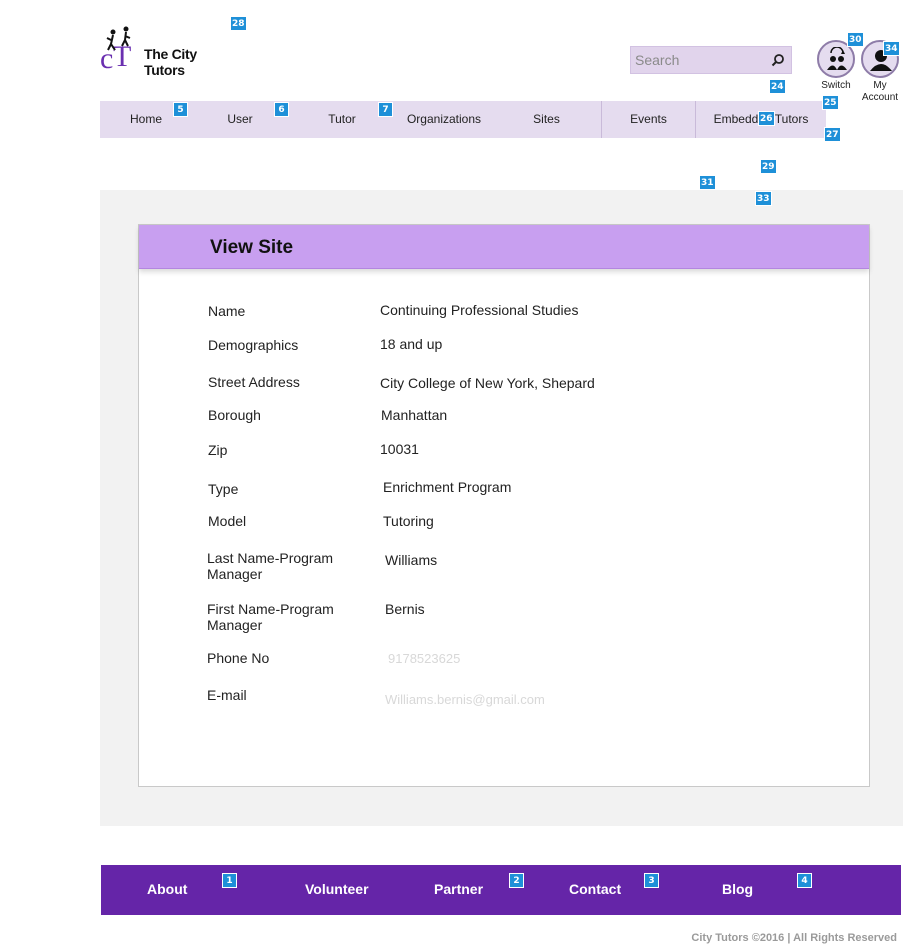 This screenshot has height=945, width=903. What do you see at coordinates (777, 86) in the screenshot?
I see `annotation-badge: 24` at bounding box center [777, 86].